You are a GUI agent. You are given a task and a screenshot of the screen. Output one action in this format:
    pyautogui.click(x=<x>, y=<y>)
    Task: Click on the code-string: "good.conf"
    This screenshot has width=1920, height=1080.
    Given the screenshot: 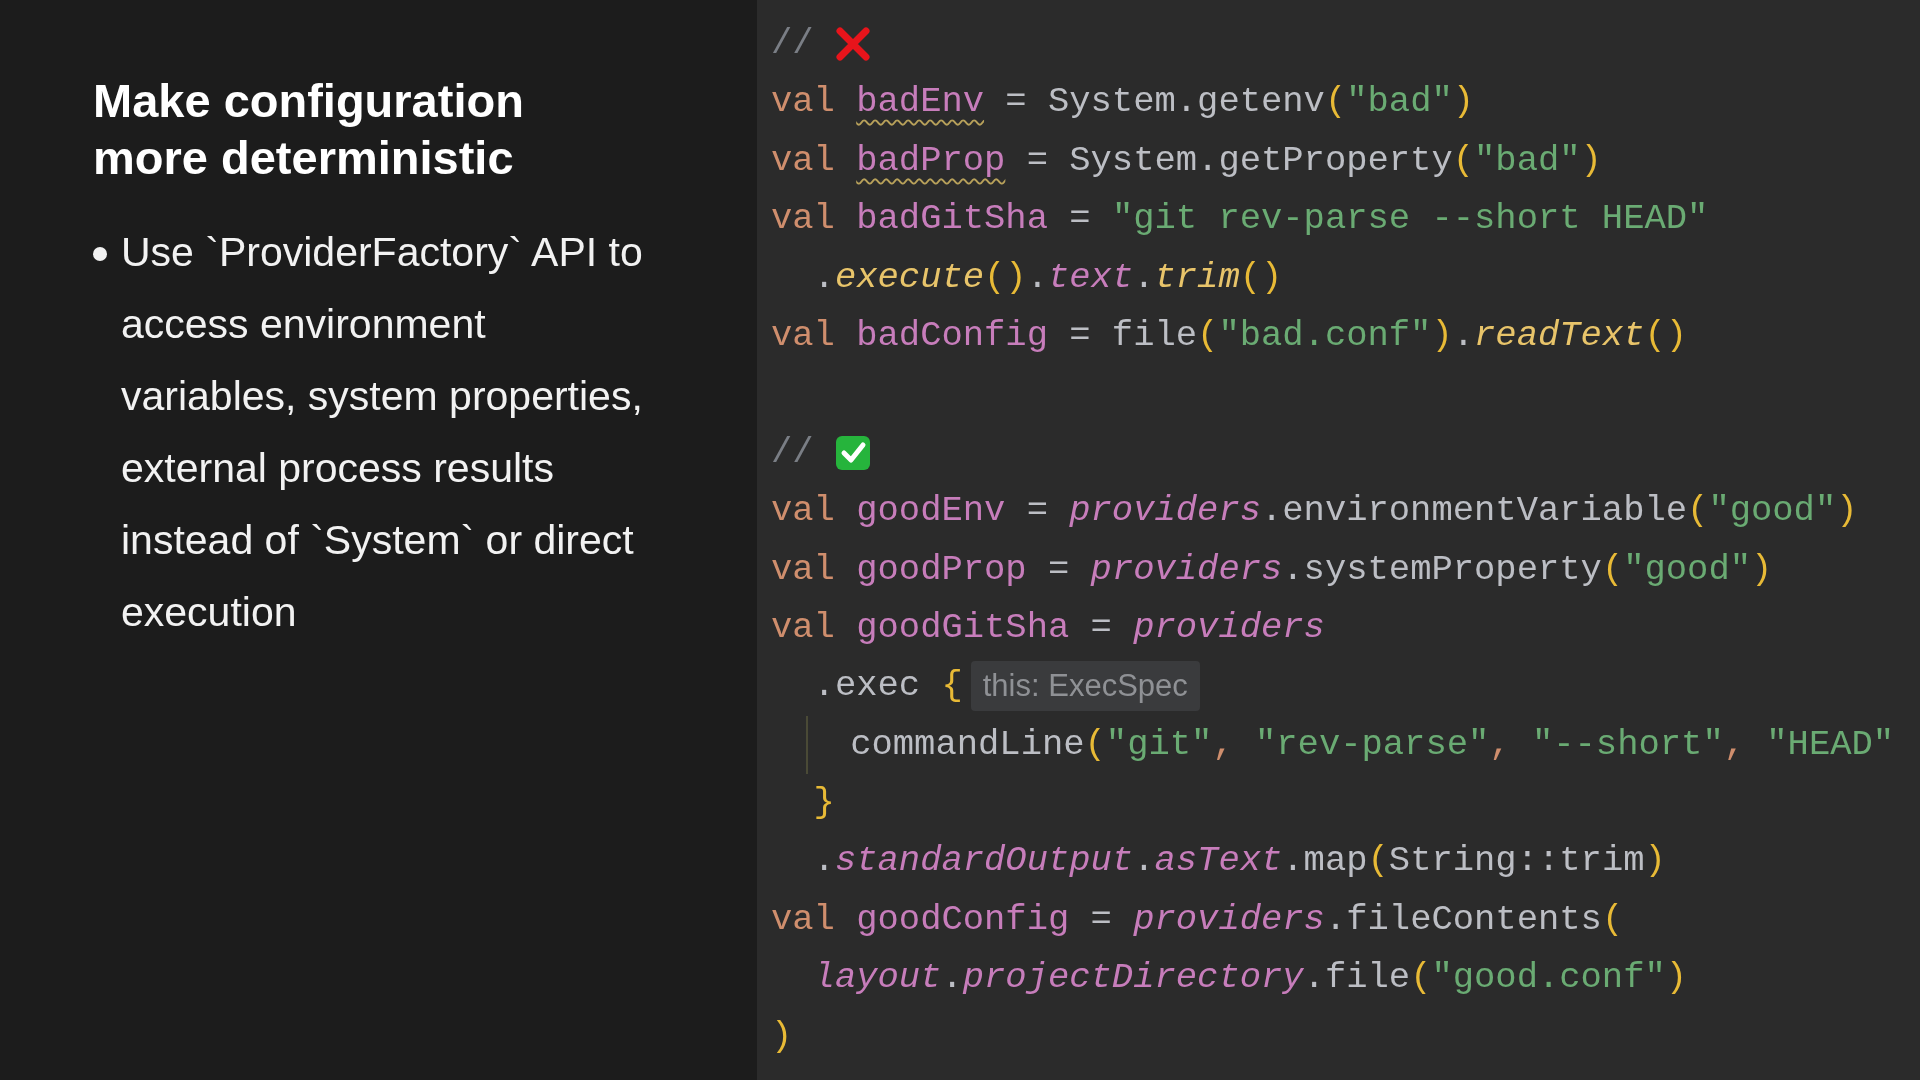 What is the action you would take?
    pyautogui.click(x=1548, y=978)
    